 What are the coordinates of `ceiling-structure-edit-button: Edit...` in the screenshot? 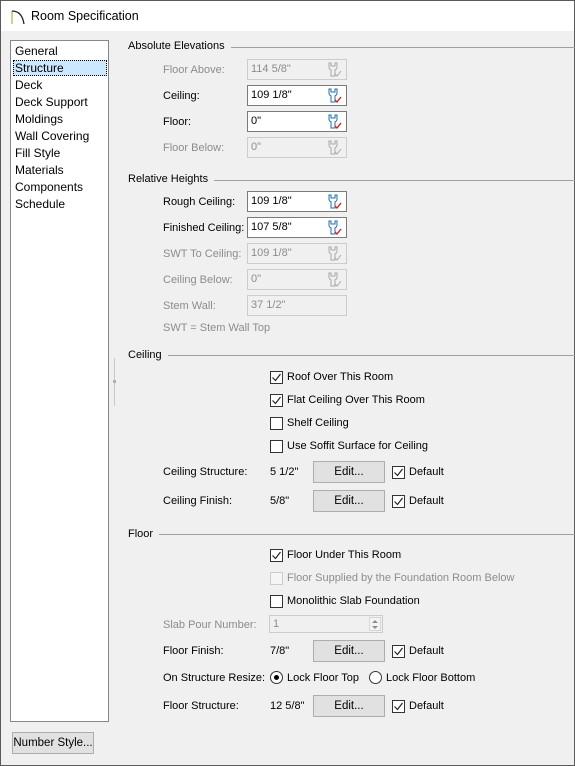 It's located at (349, 472).